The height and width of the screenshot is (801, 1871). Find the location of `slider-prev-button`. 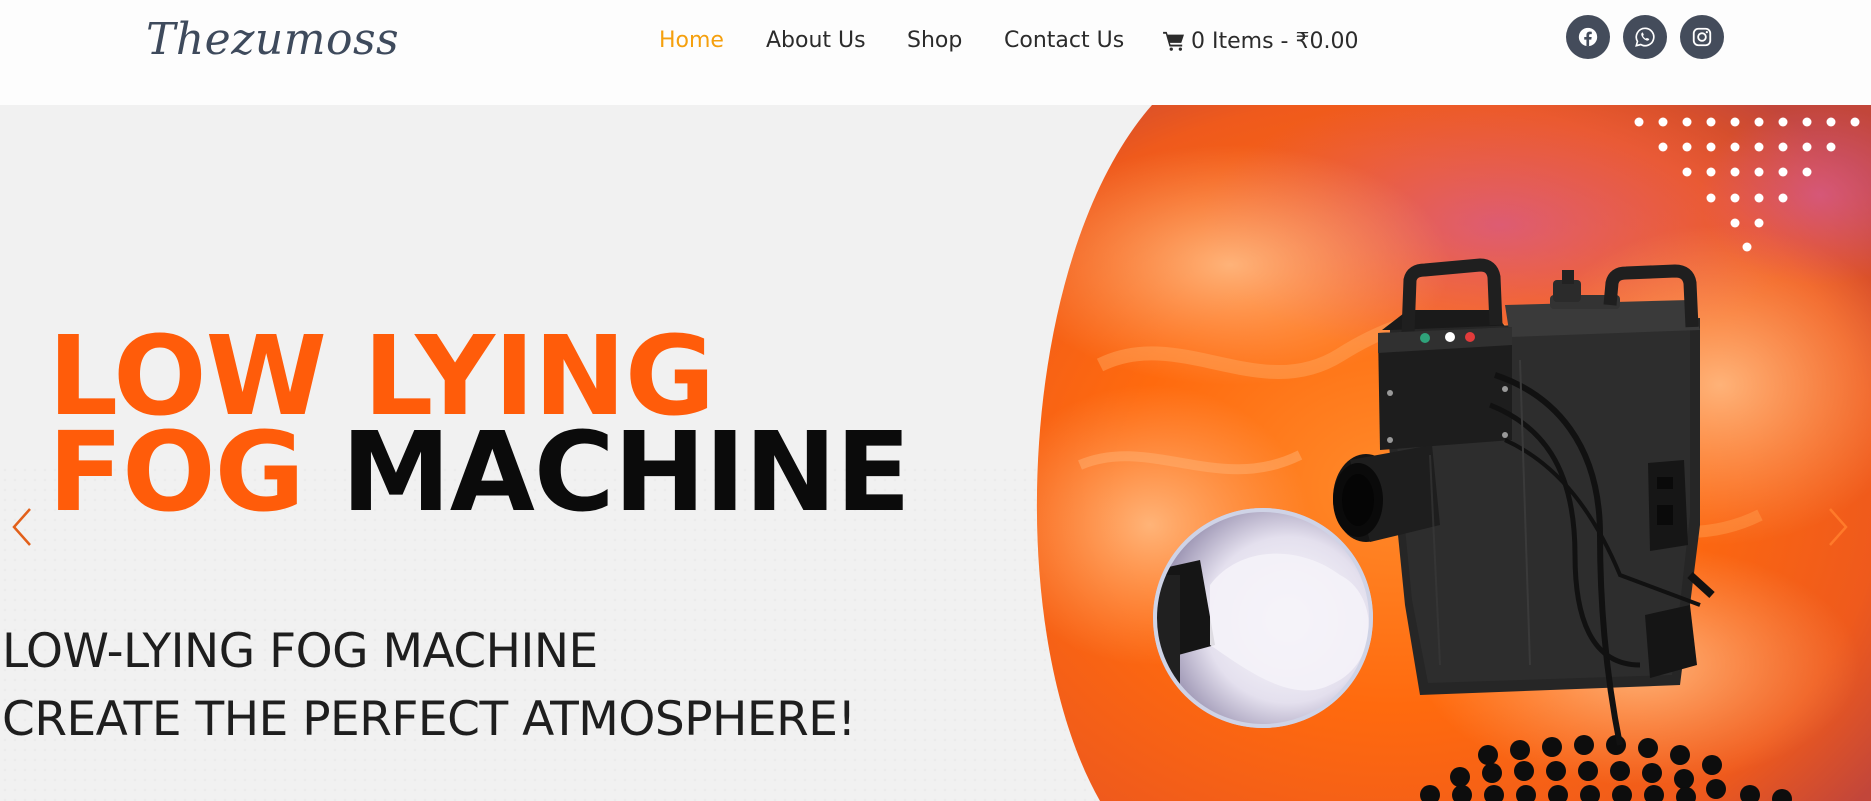

slider-prev-button is located at coordinates (23, 527).